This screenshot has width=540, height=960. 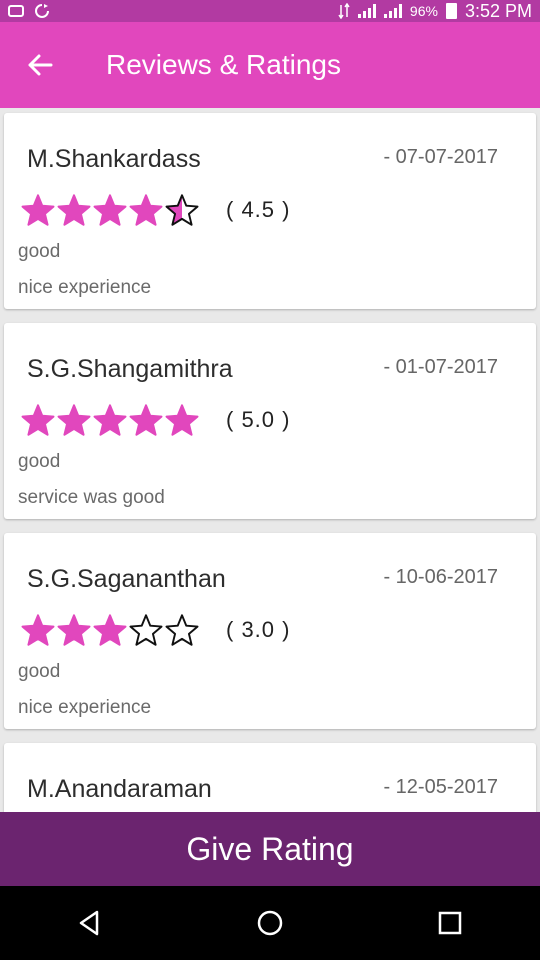 What do you see at coordinates (451, 11) in the screenshot?
I see `battery-icon` at bounding box center [451, 11].